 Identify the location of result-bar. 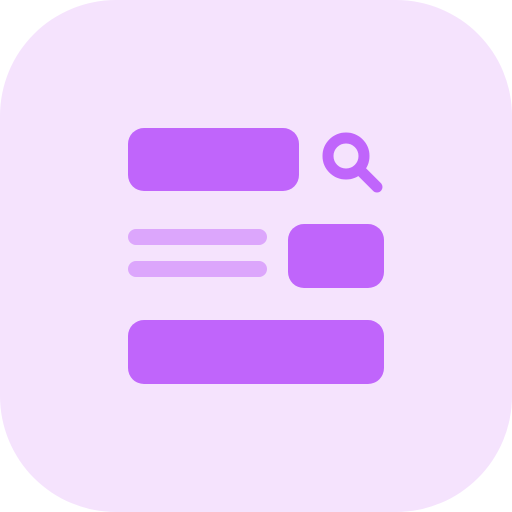
(256, 352).